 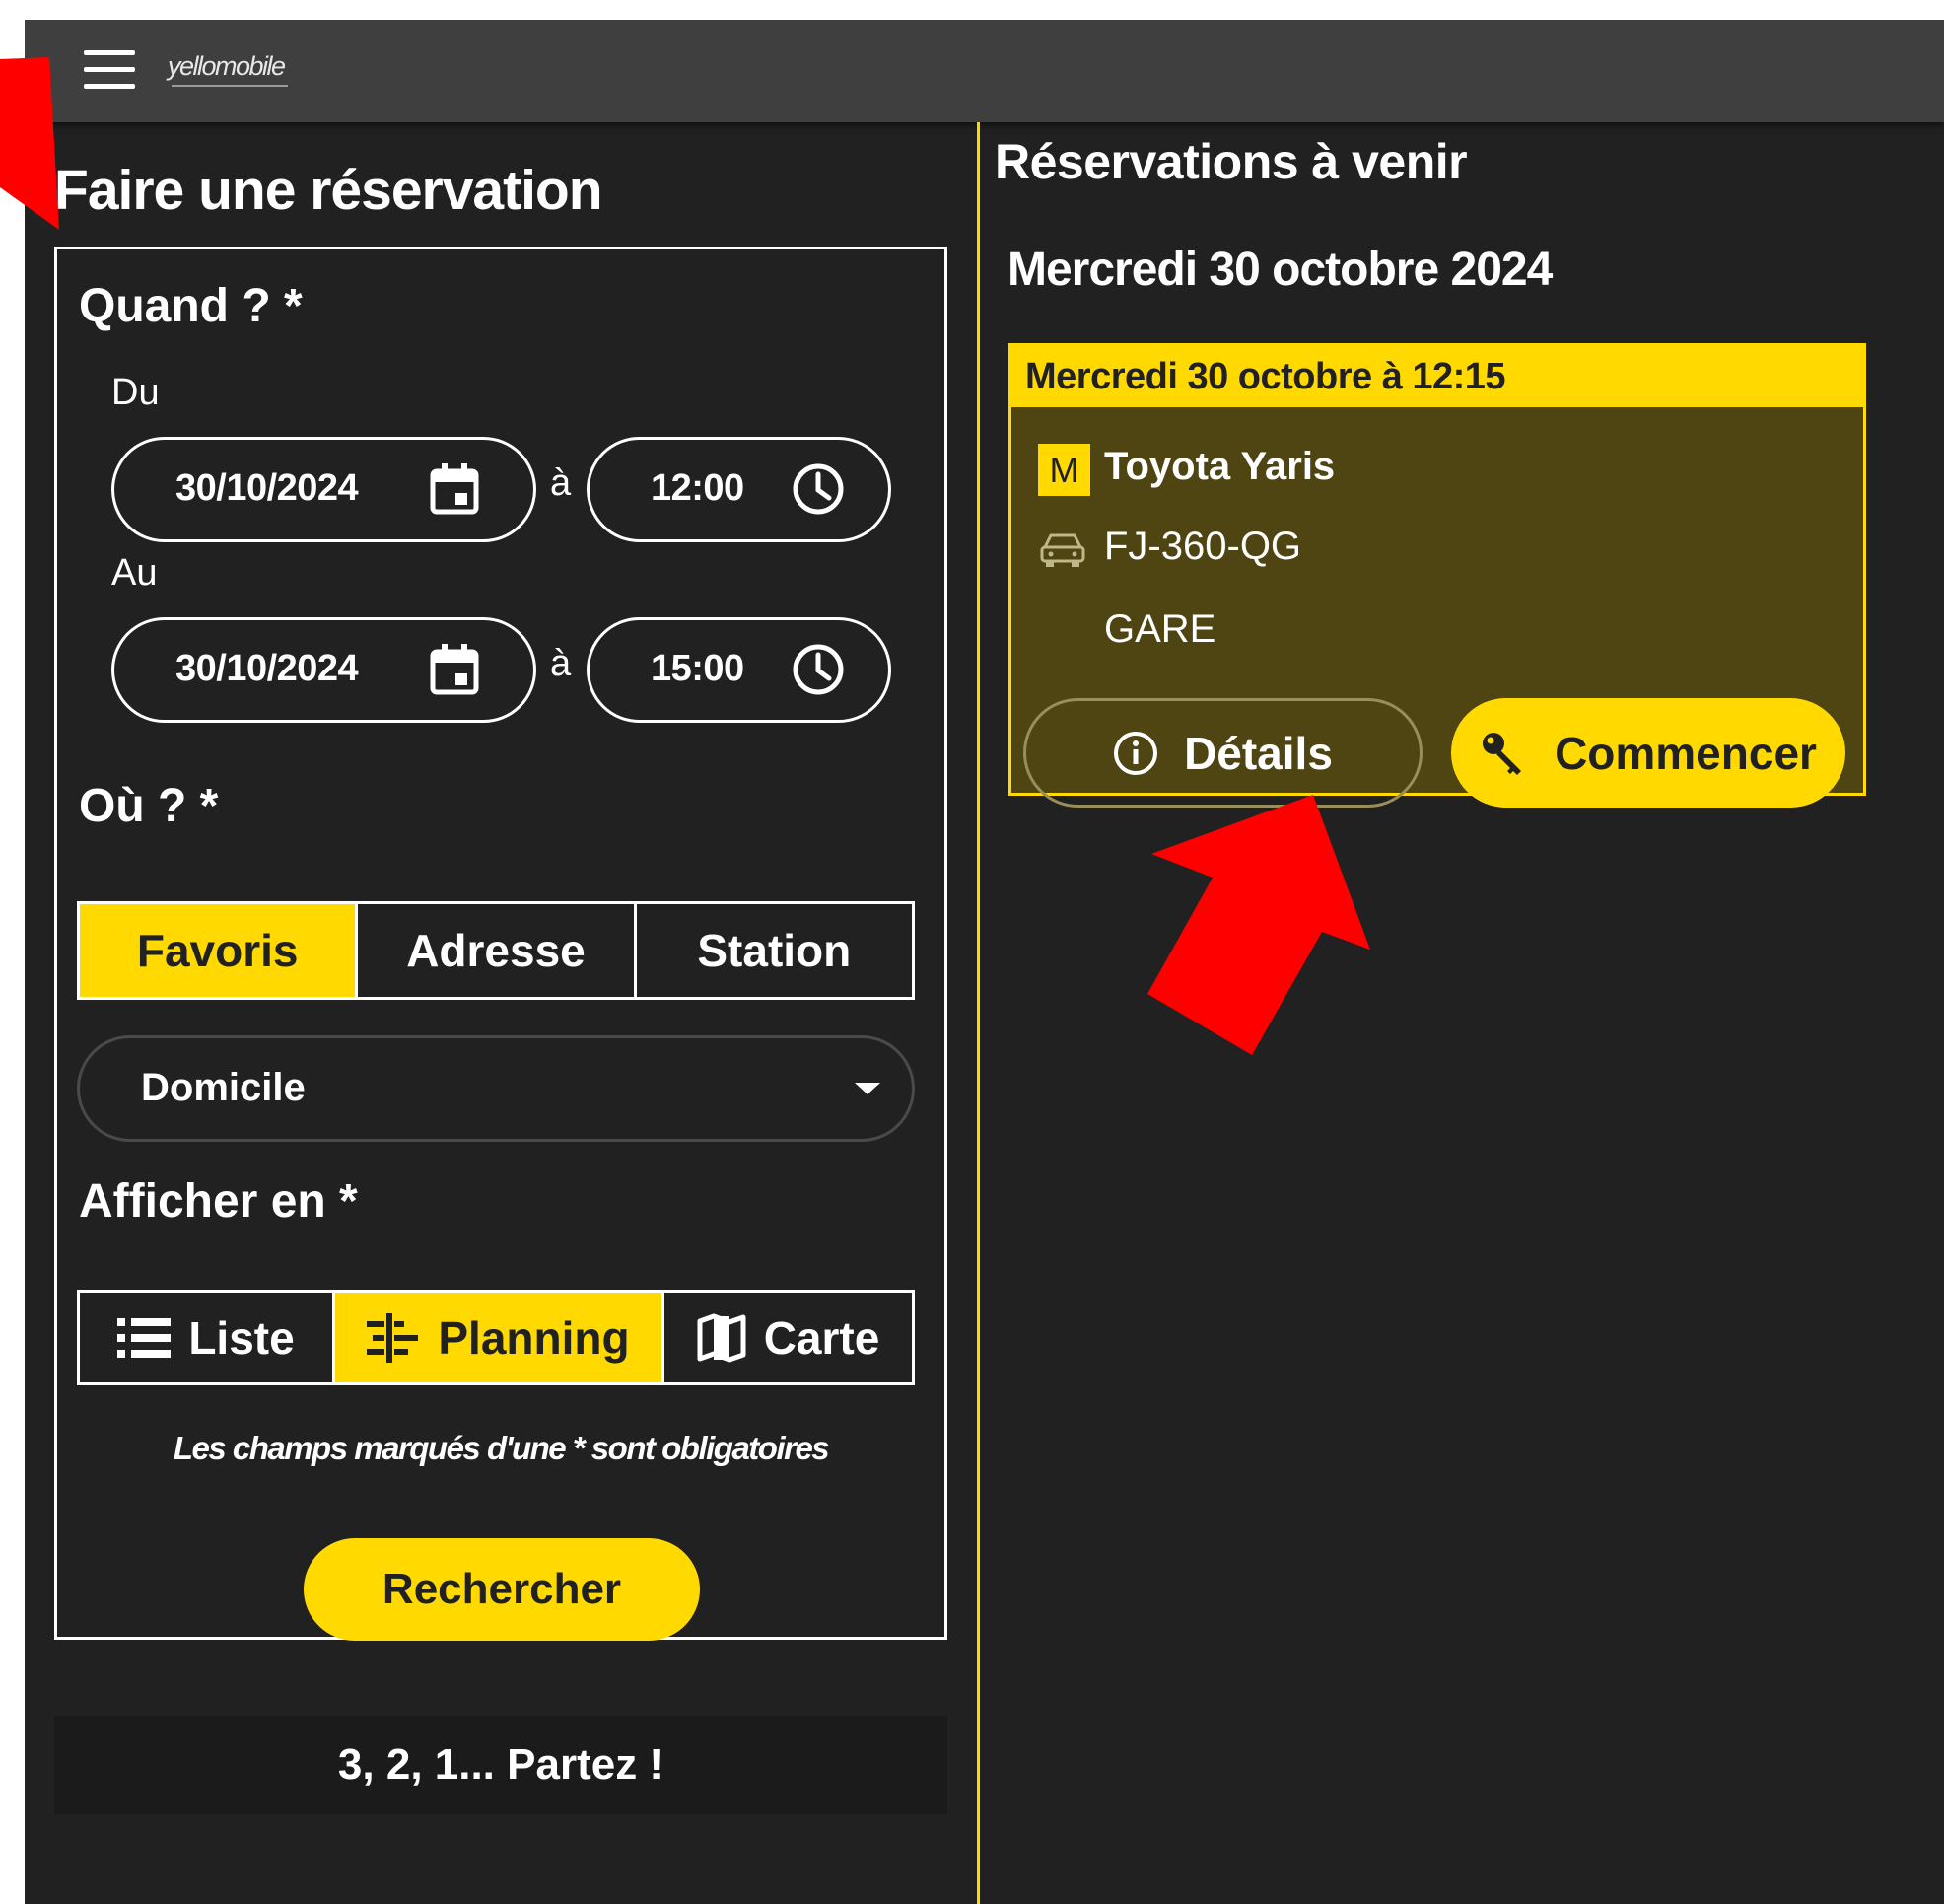 I want to click on tab-planning-label: Planning, so click(x=534, y=1337).